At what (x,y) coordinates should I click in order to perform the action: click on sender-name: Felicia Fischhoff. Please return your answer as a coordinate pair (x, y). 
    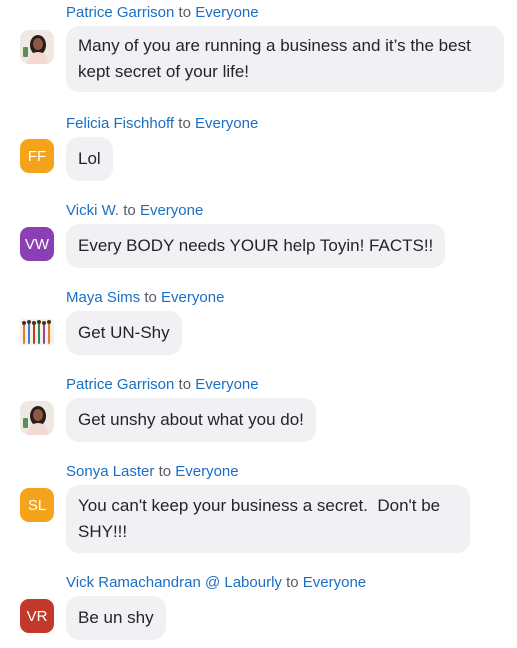
    Looking at the image, I should click on (120, 123).